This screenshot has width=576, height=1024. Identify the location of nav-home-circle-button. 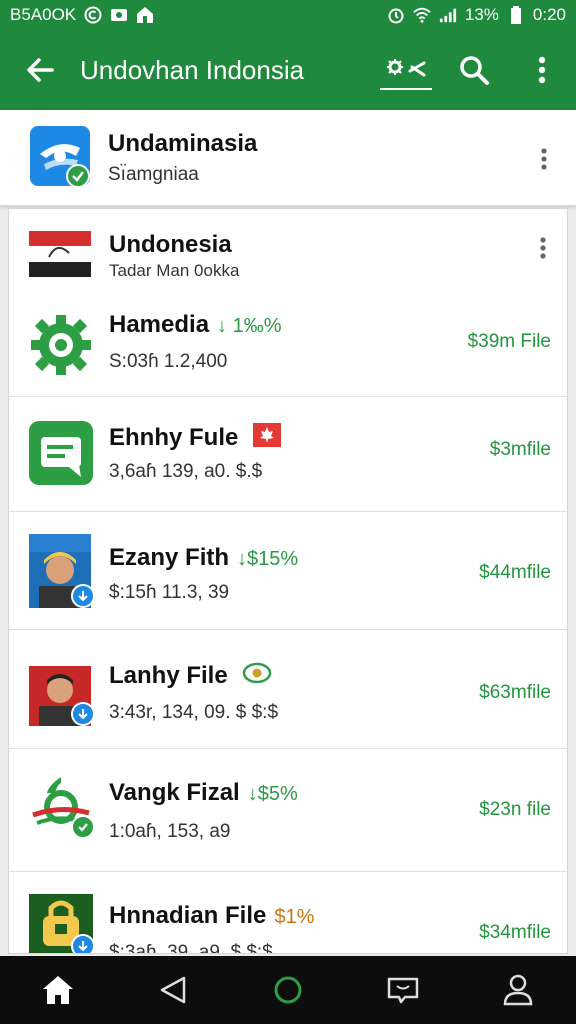
(288, 990).